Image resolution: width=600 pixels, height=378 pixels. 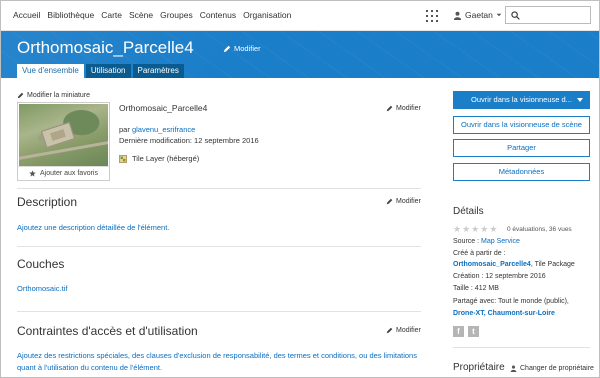 What do you see at coordinates (105, 47) in the screenshot?
I see `item-title: Orthomosaic_Parcelle4` at bounding box center [105, 47].